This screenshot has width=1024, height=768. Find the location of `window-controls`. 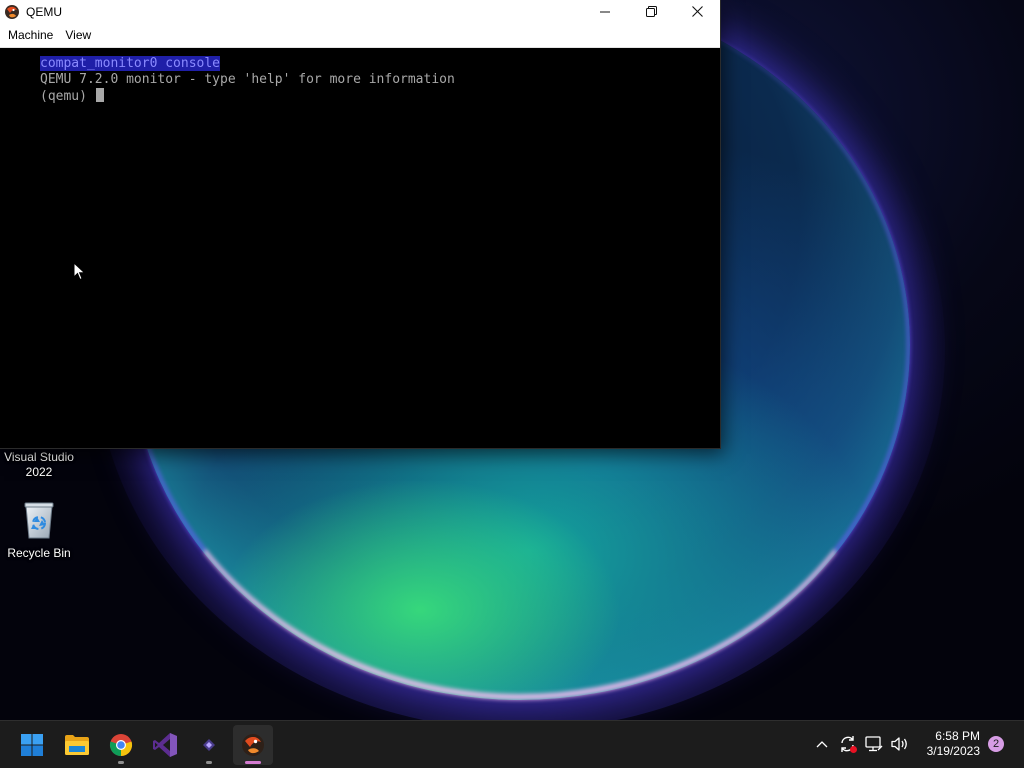

window-controls is located at coordinates (651, 11).